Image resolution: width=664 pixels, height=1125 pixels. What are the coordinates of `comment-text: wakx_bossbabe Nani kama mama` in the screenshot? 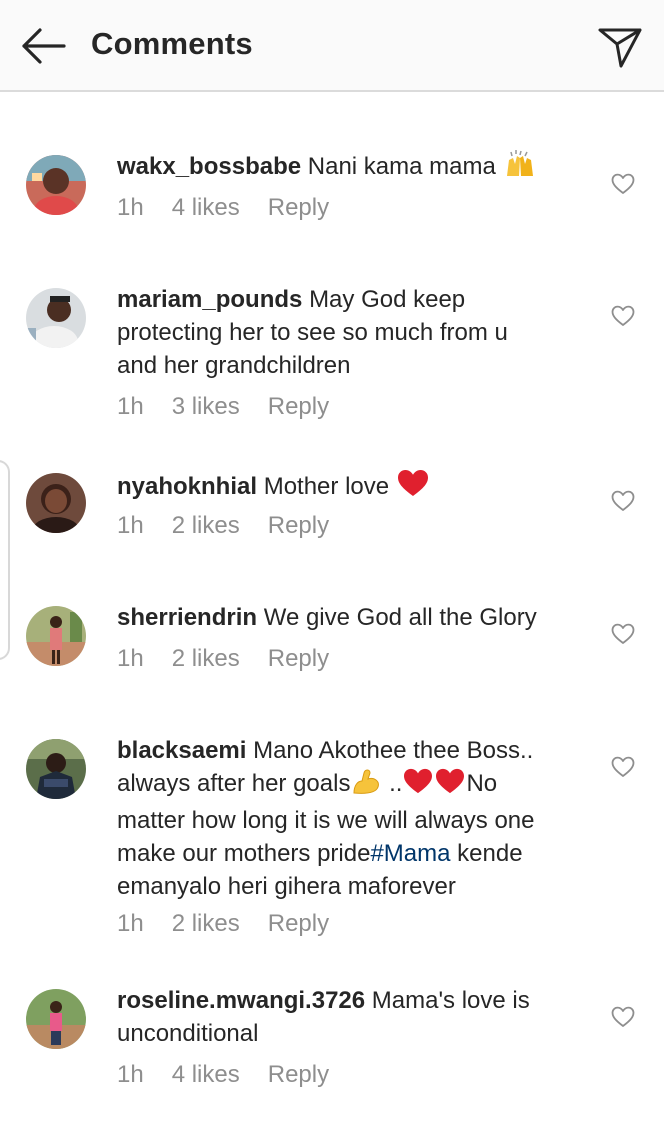 It's located at (352, 168).